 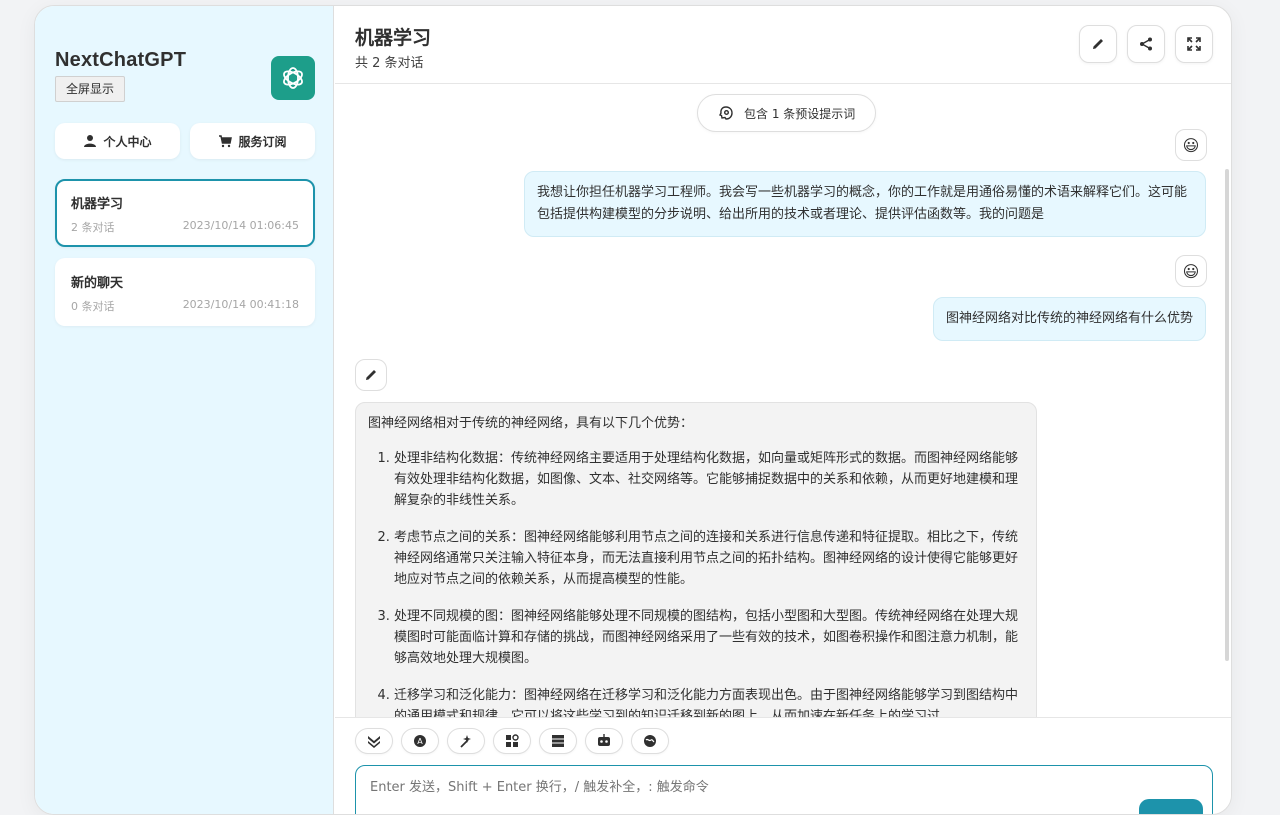 I want to click on openai-logo-icon, so click(x=293, y=78).